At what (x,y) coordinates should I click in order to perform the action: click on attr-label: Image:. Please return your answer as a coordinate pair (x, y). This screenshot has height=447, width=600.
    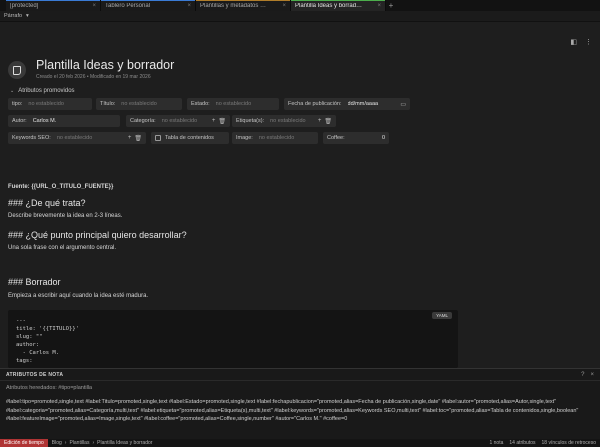
    Looking at the image, I should click on (244, 138).